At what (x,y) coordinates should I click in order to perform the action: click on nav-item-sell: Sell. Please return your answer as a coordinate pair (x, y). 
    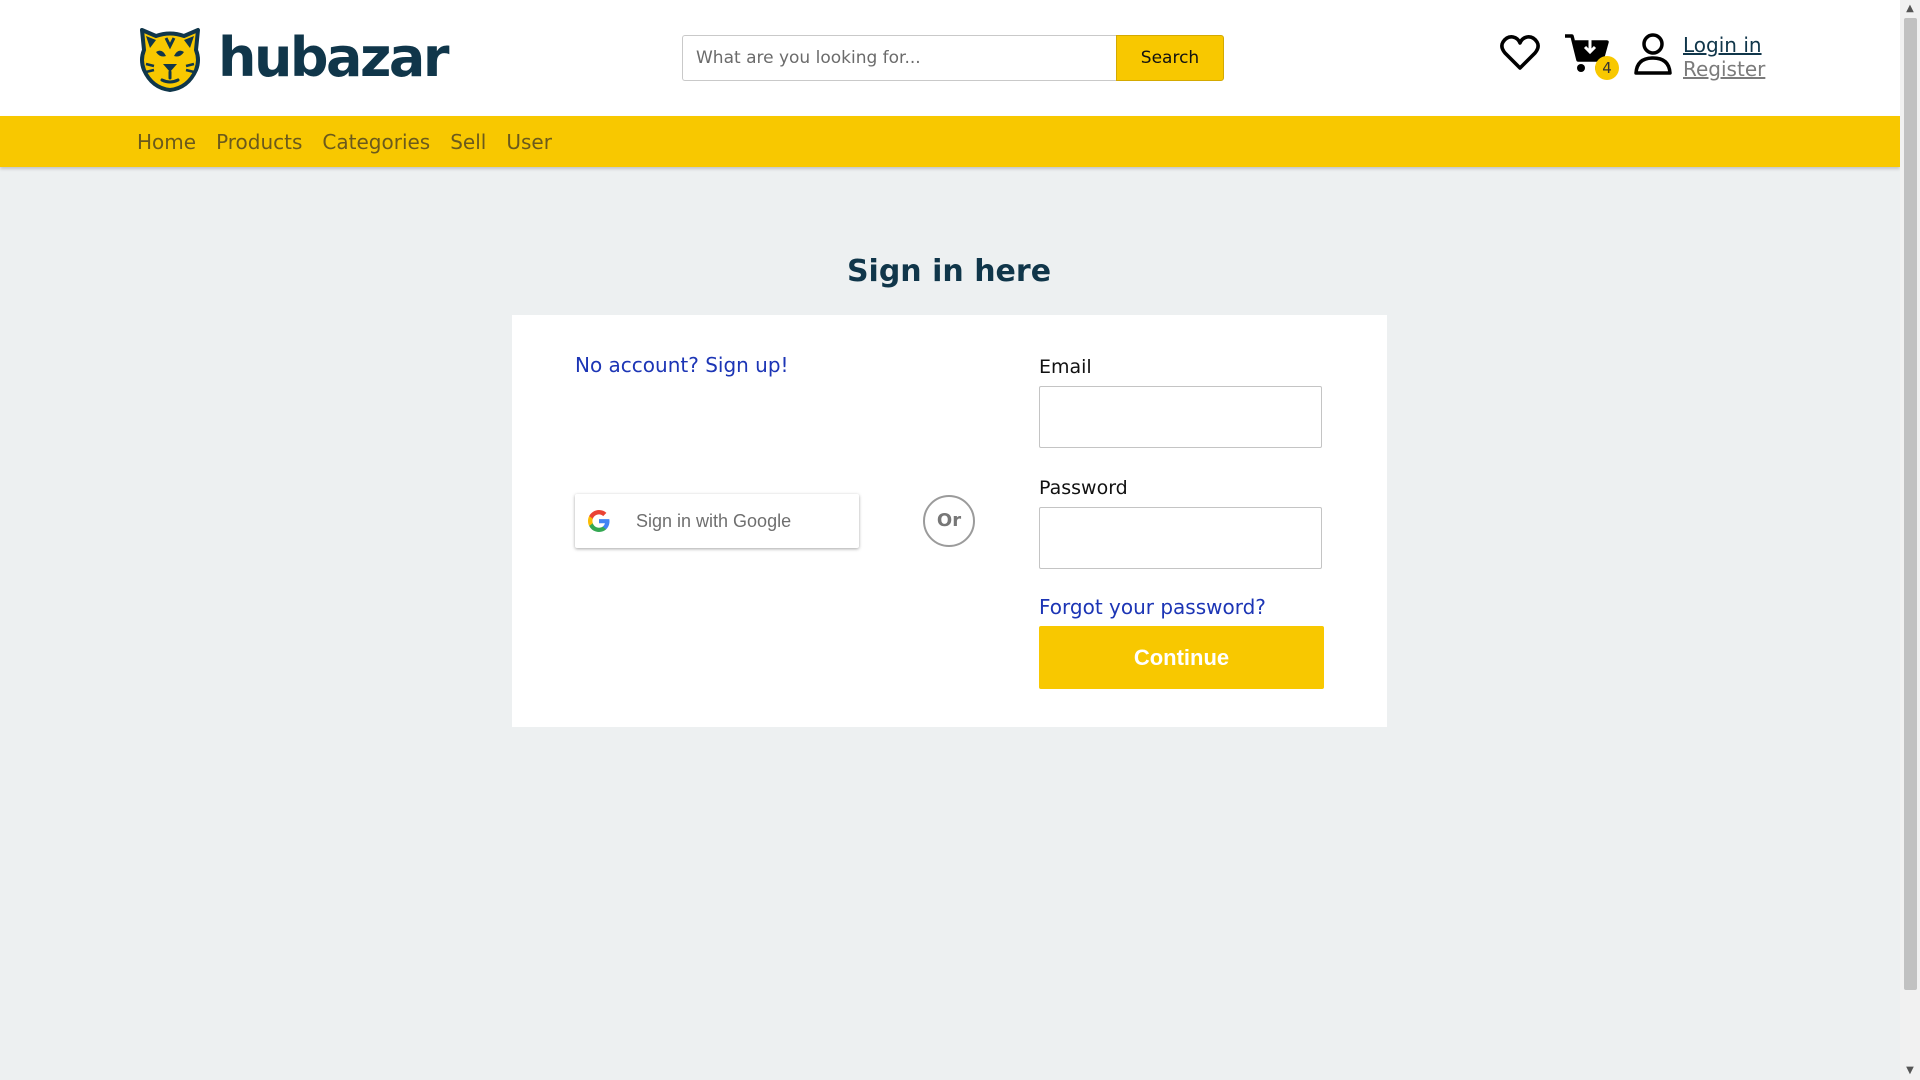
    Looking at the image, I should click on (468, 142).